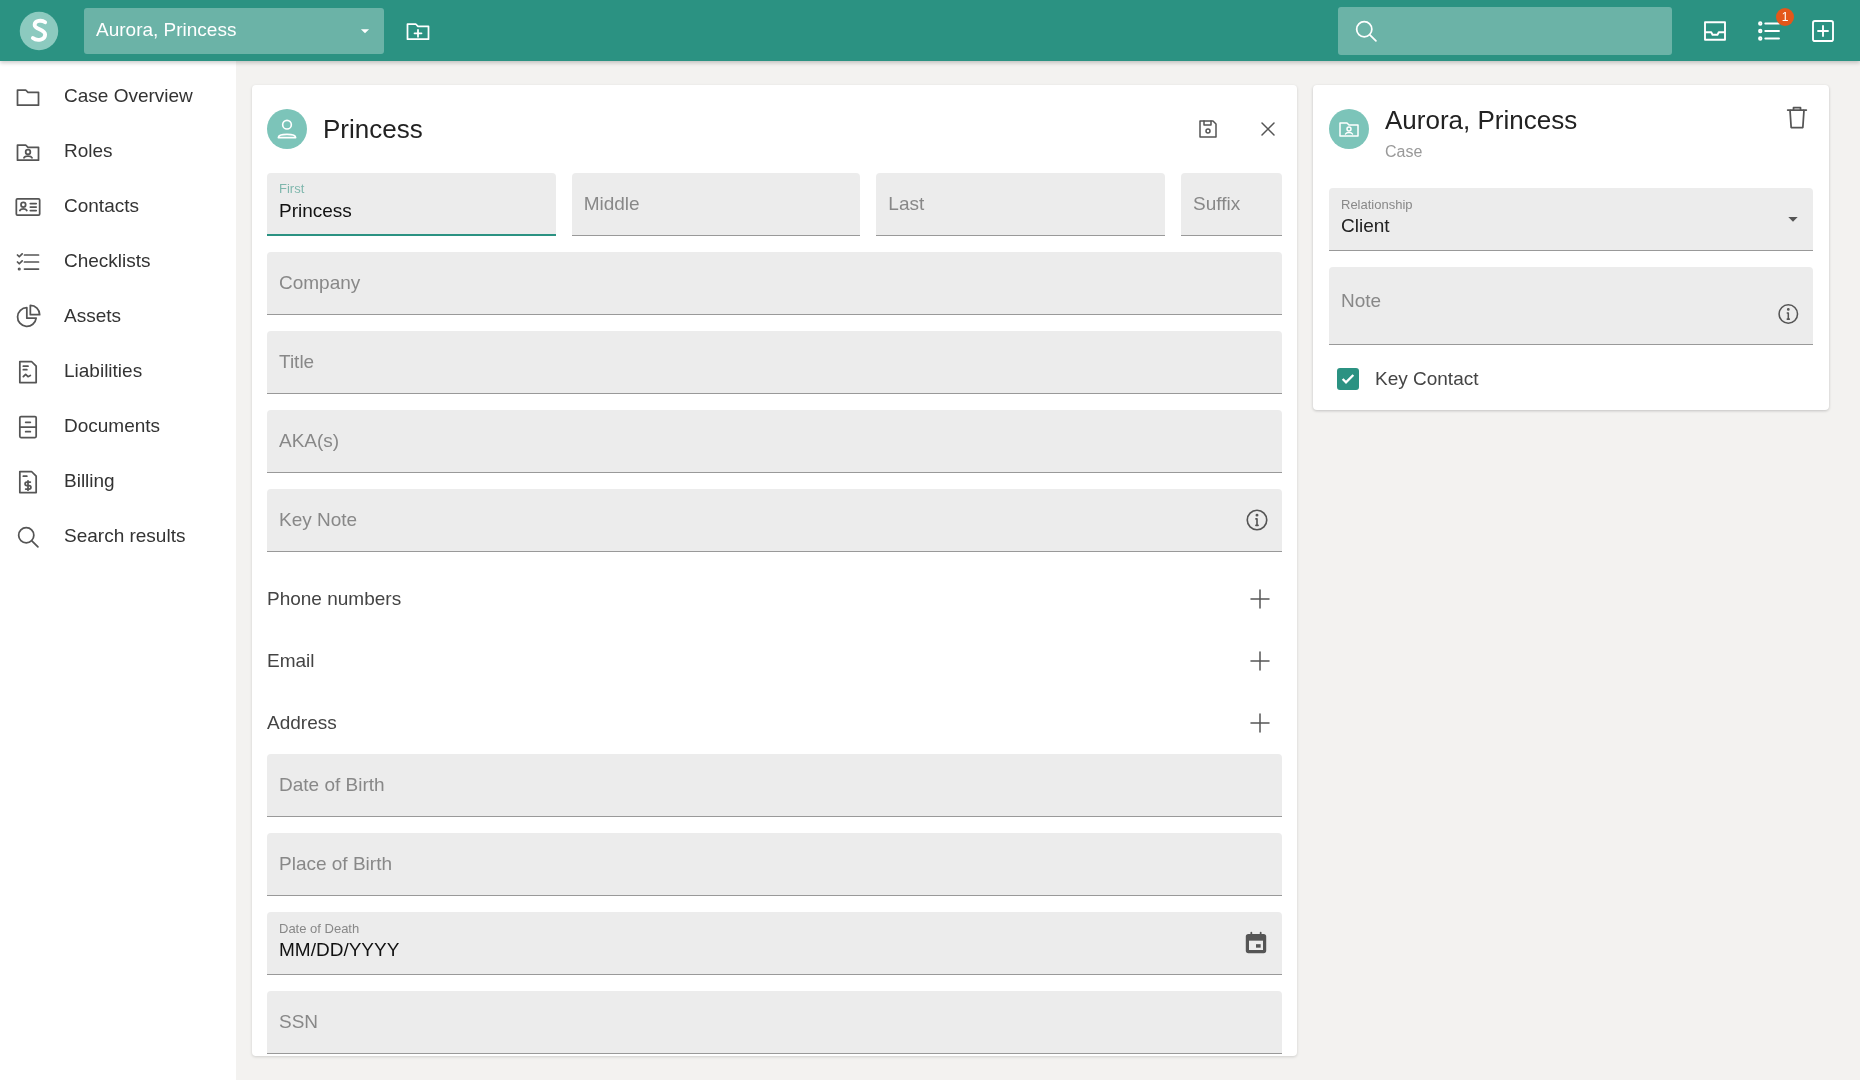  What do you see at coordinates (1427, 379) in the screenshot?
I see `checkbox-label: Key Contact` at bounding box center [1427, 379].